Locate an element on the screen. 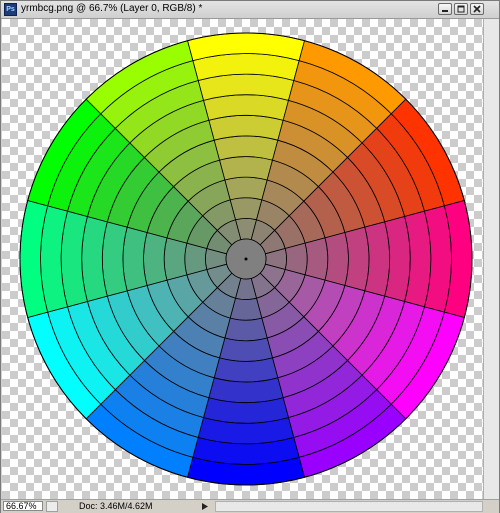  status-scroll-left-button is located at coordinates (52, 506).